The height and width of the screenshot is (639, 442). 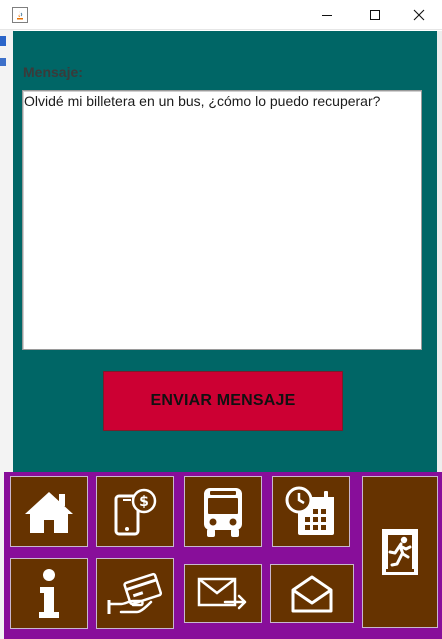 I want to click on bus-button, so click(x=223, y=511).